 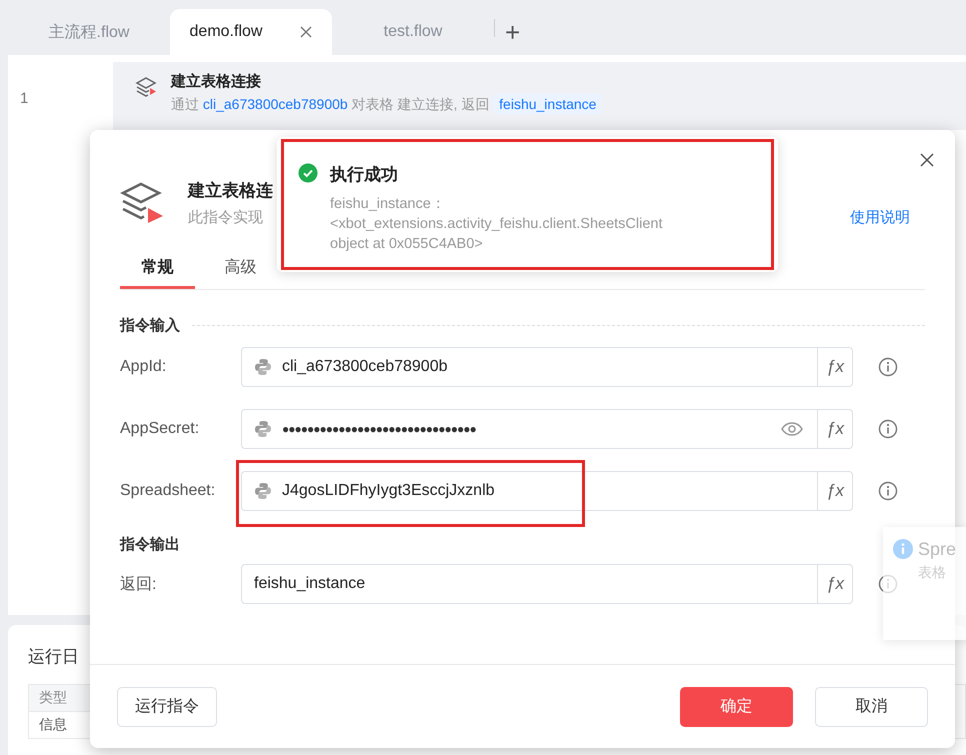 What do you see at coordinates (310, 584) in the screenshot?
I see `field-value: feishu_instance` at bounding box center [310, 584].